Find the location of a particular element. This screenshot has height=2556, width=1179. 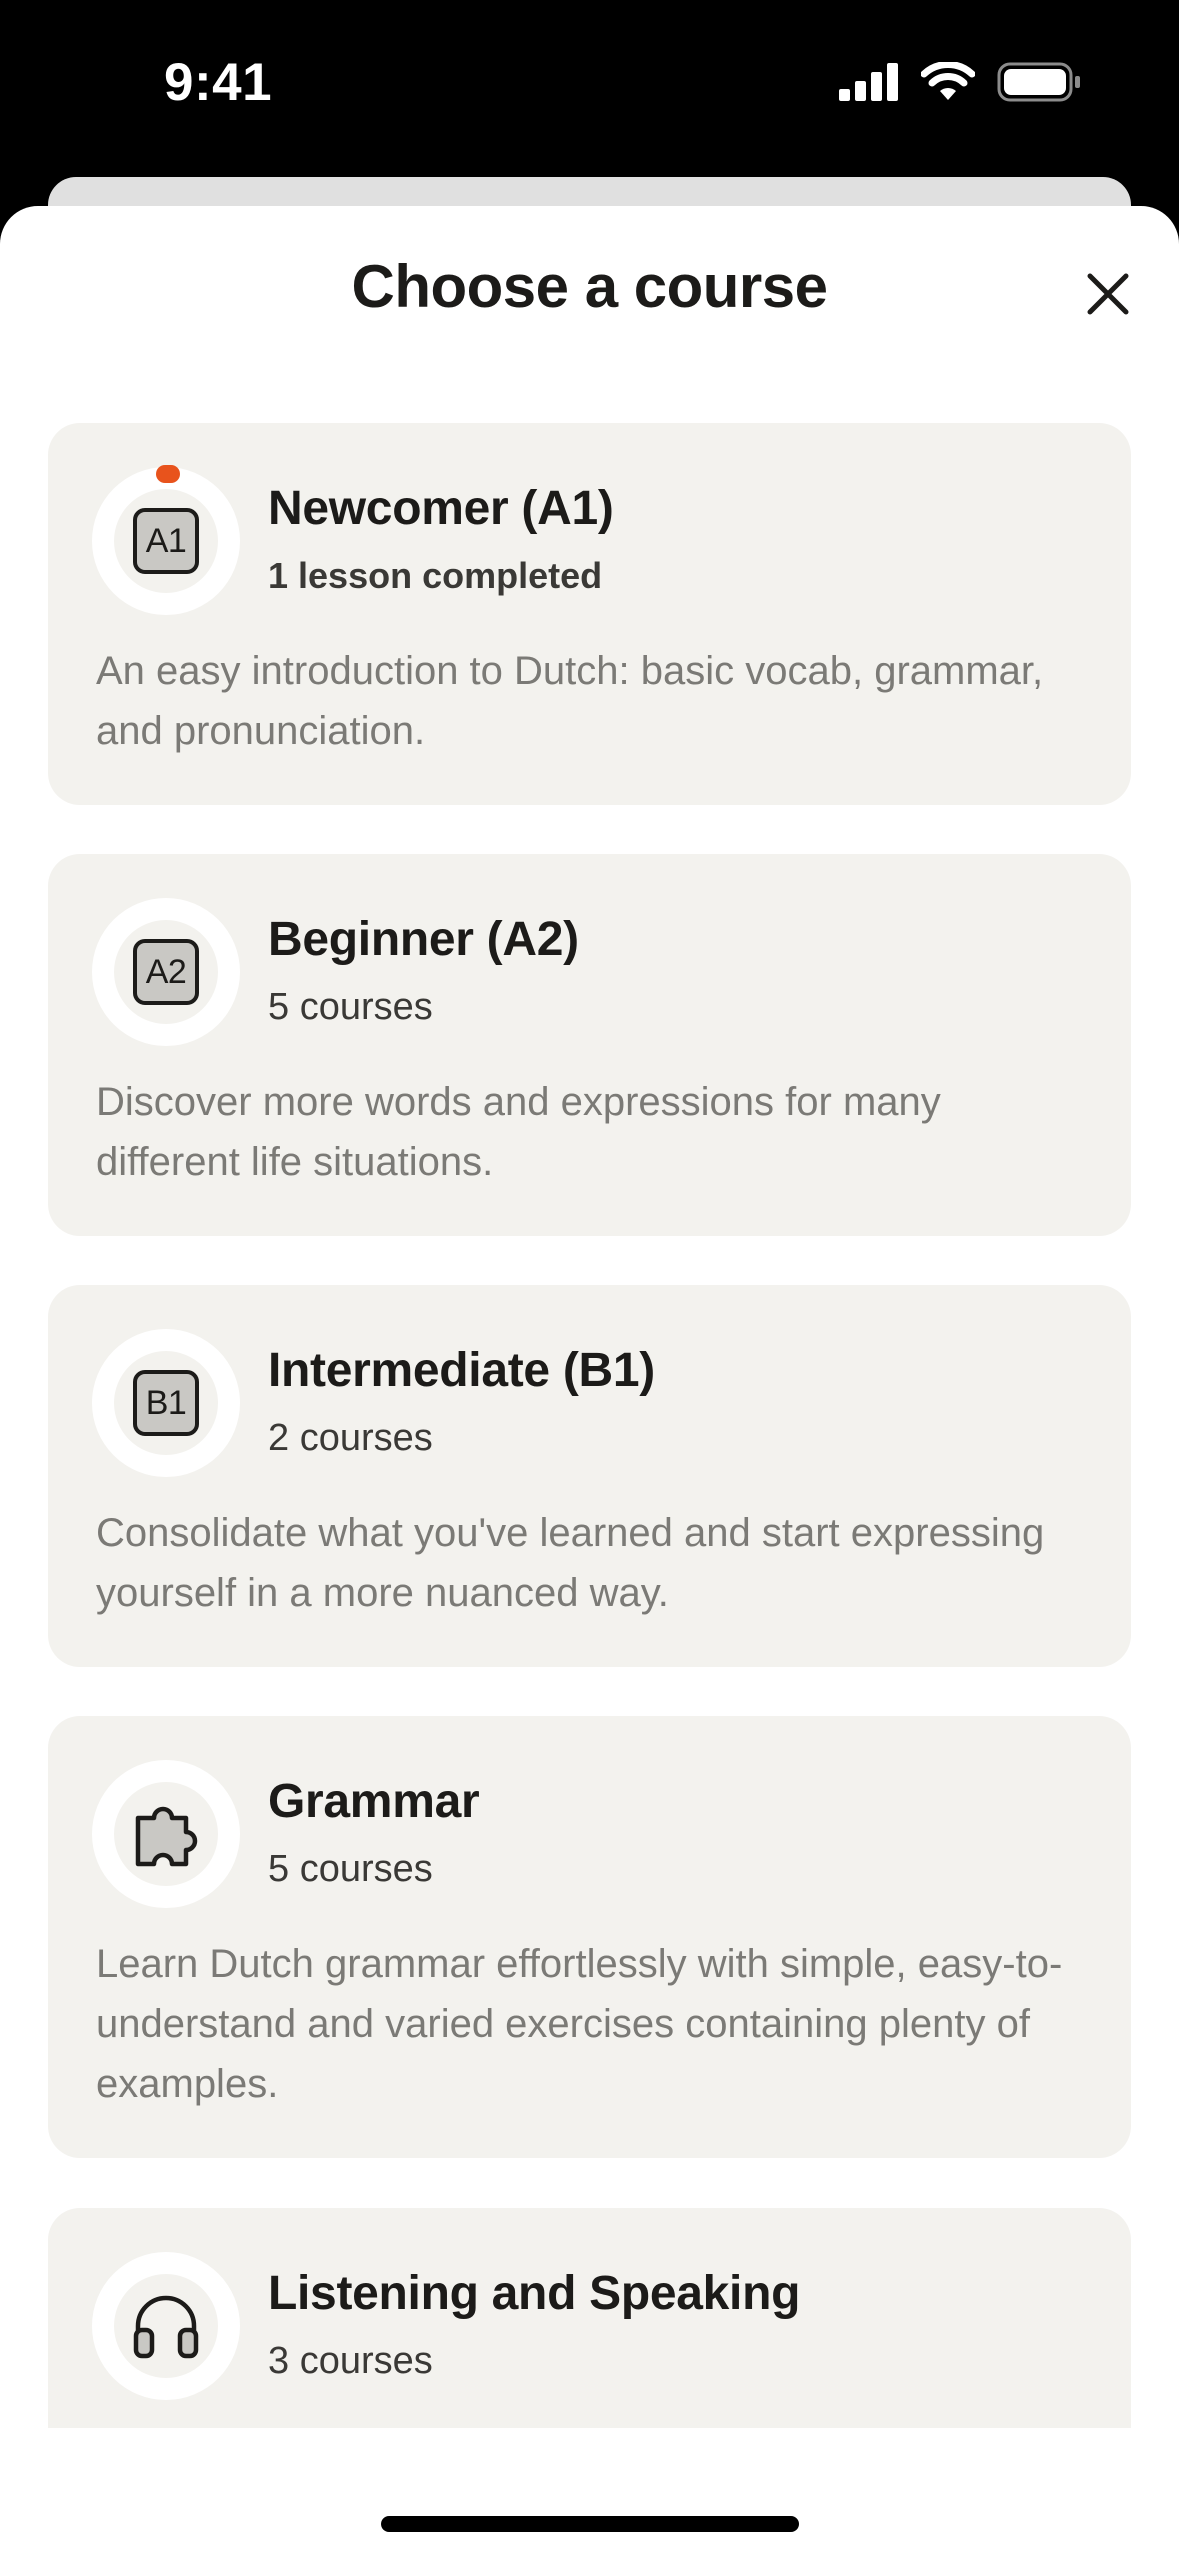

battery-icon is located at coordinates (1038, 82).